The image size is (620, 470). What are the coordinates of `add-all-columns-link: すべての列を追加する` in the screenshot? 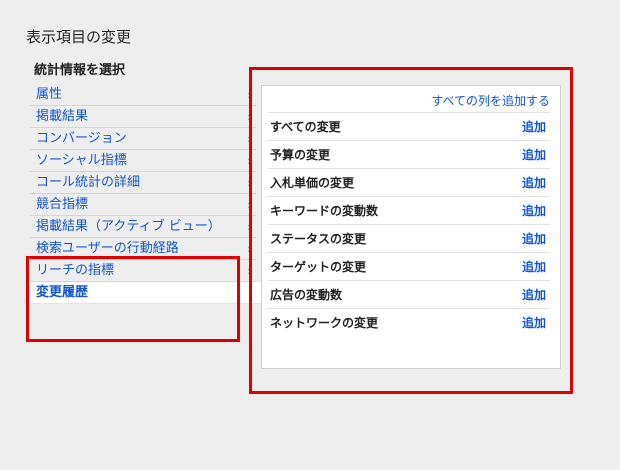 It's located at (490, 100).